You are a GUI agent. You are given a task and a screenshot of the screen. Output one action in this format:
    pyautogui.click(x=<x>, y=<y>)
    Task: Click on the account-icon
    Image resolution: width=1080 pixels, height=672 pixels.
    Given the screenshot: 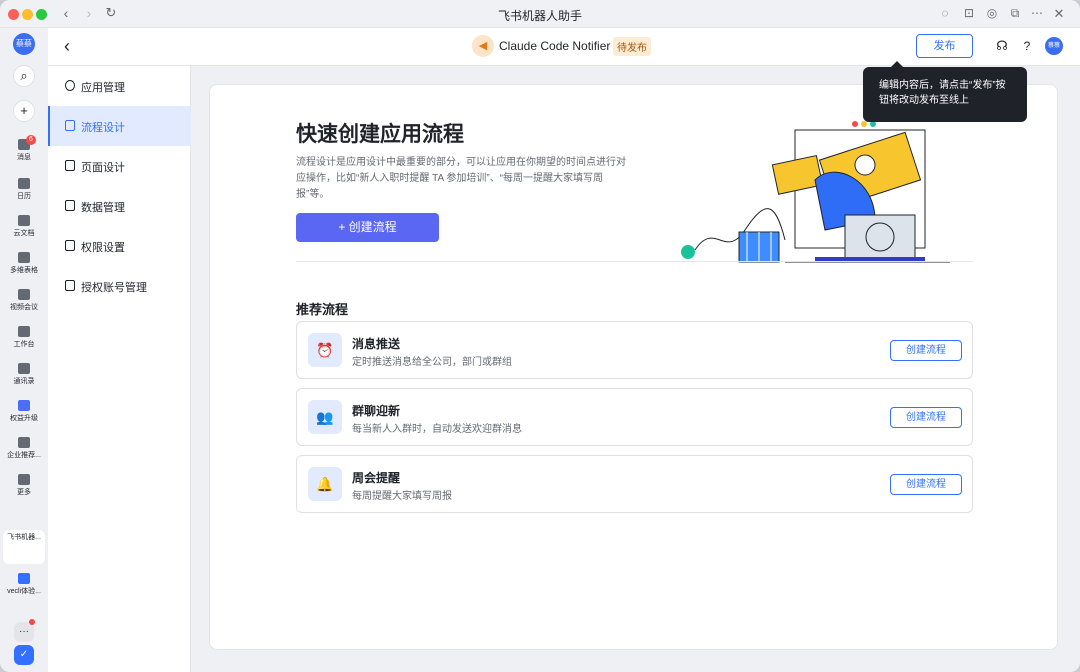 What is the action you would take?
    pyautogui.click(x=70, y=285)
    